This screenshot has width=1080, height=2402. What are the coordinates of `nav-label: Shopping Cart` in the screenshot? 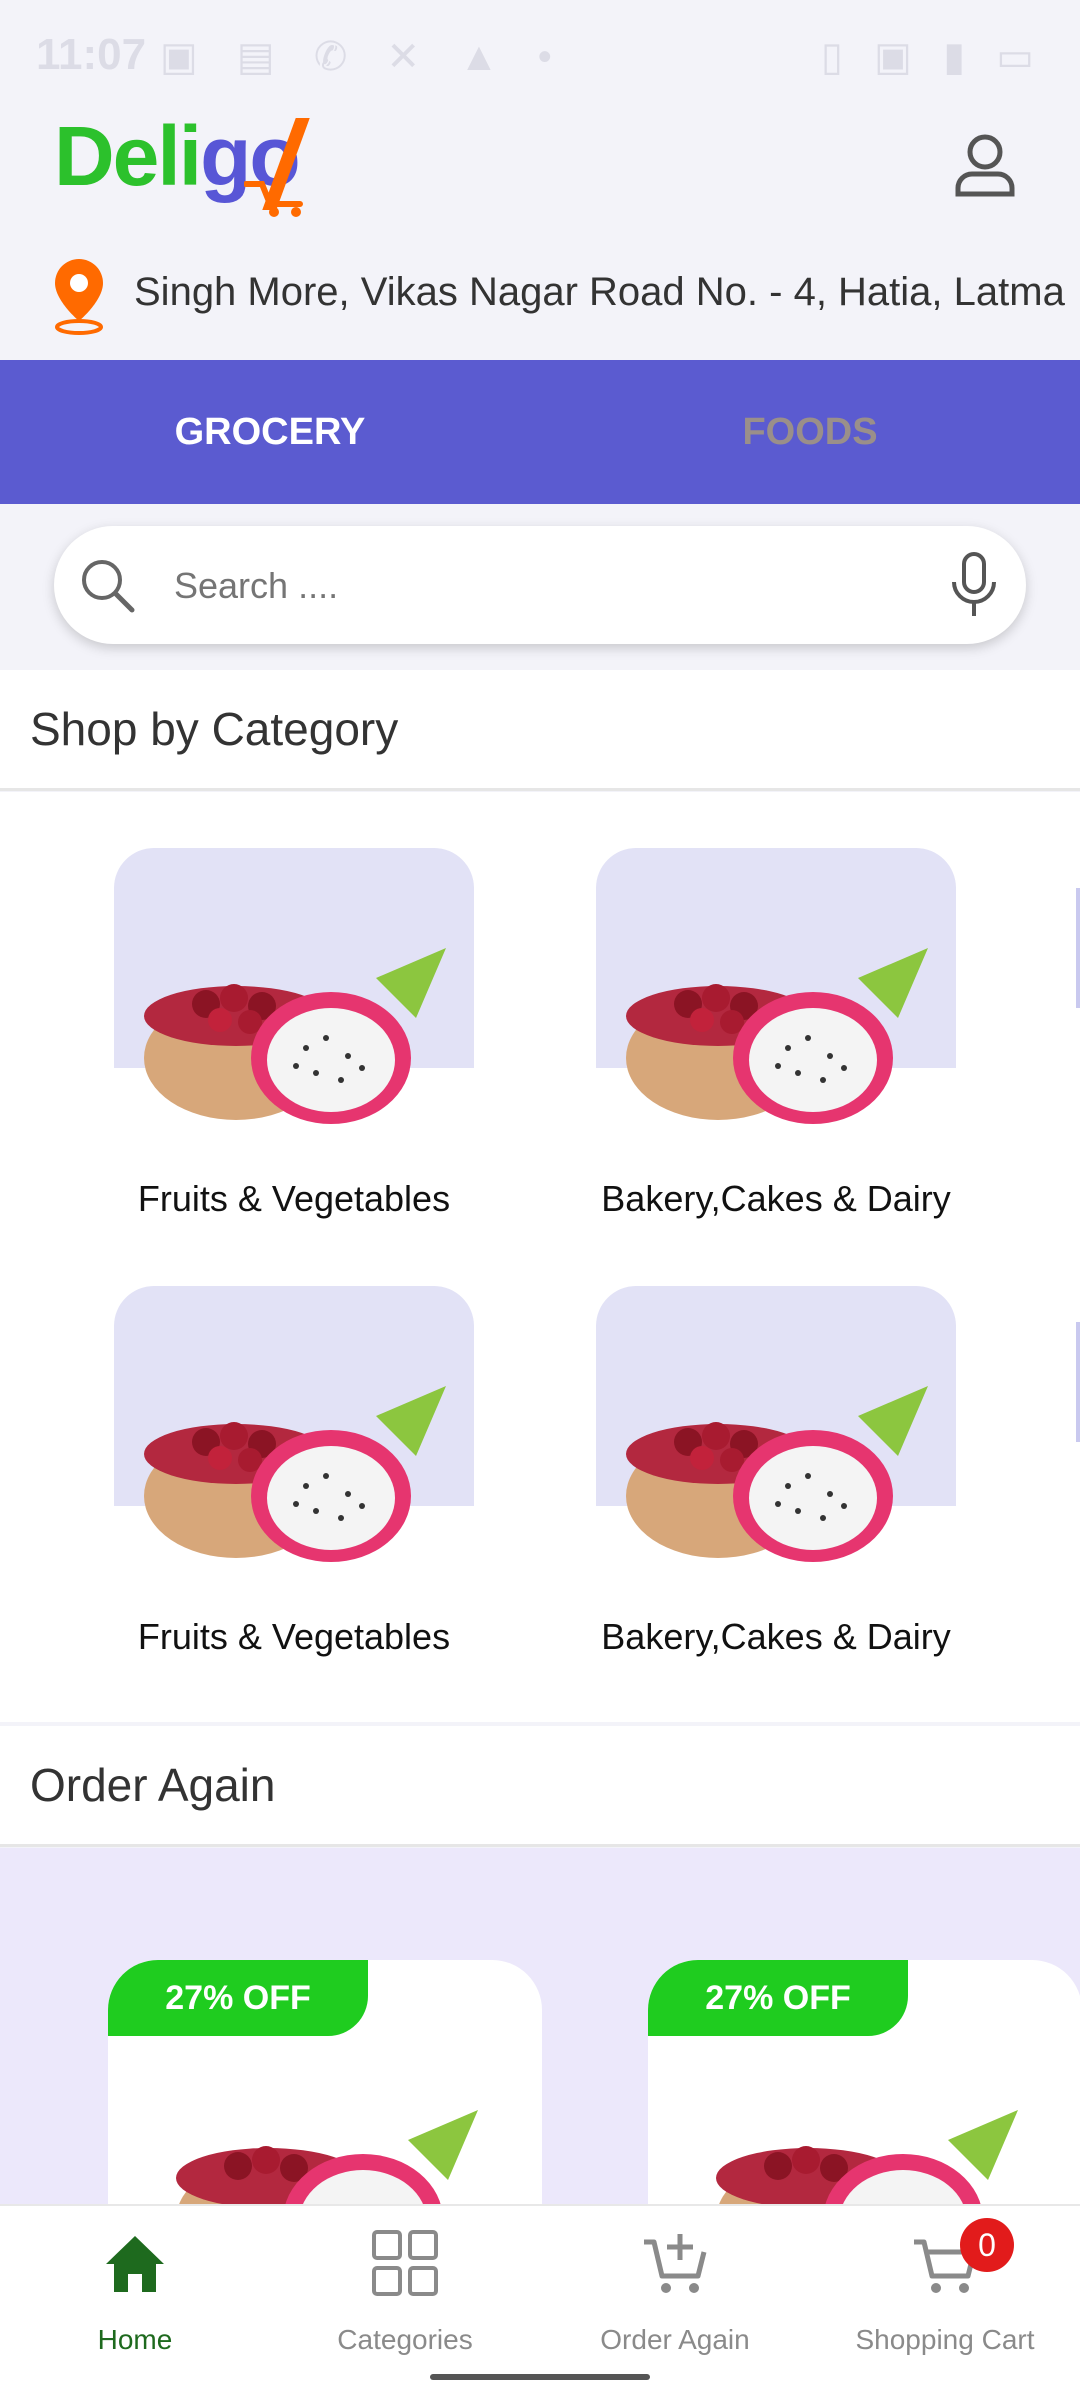 It's located at (945, 2339).